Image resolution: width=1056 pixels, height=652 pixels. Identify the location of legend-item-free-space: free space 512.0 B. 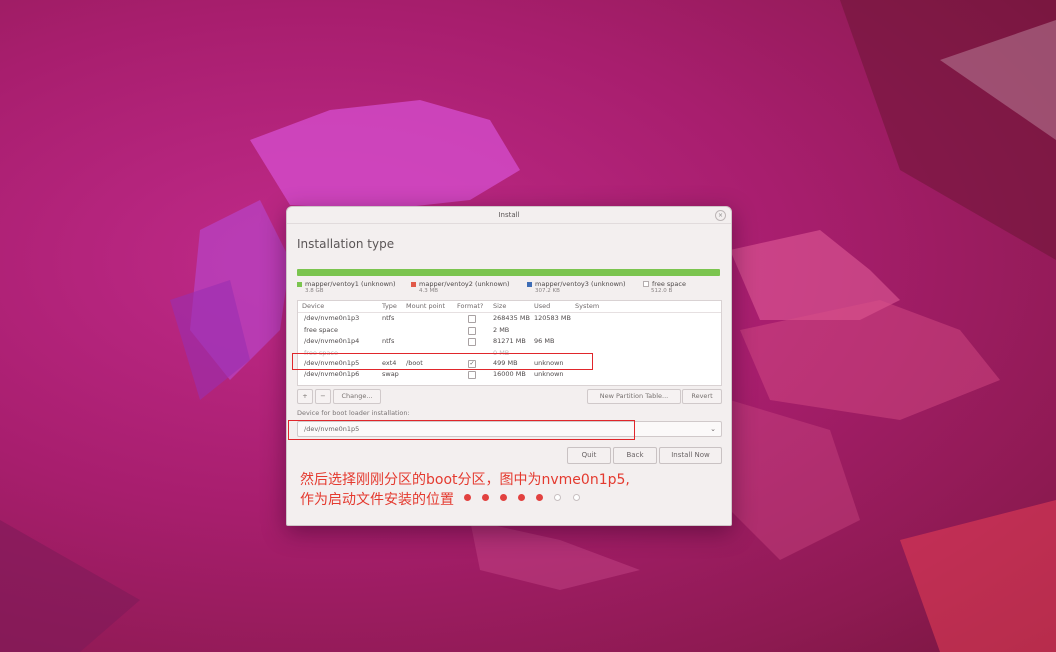
(664, 287).